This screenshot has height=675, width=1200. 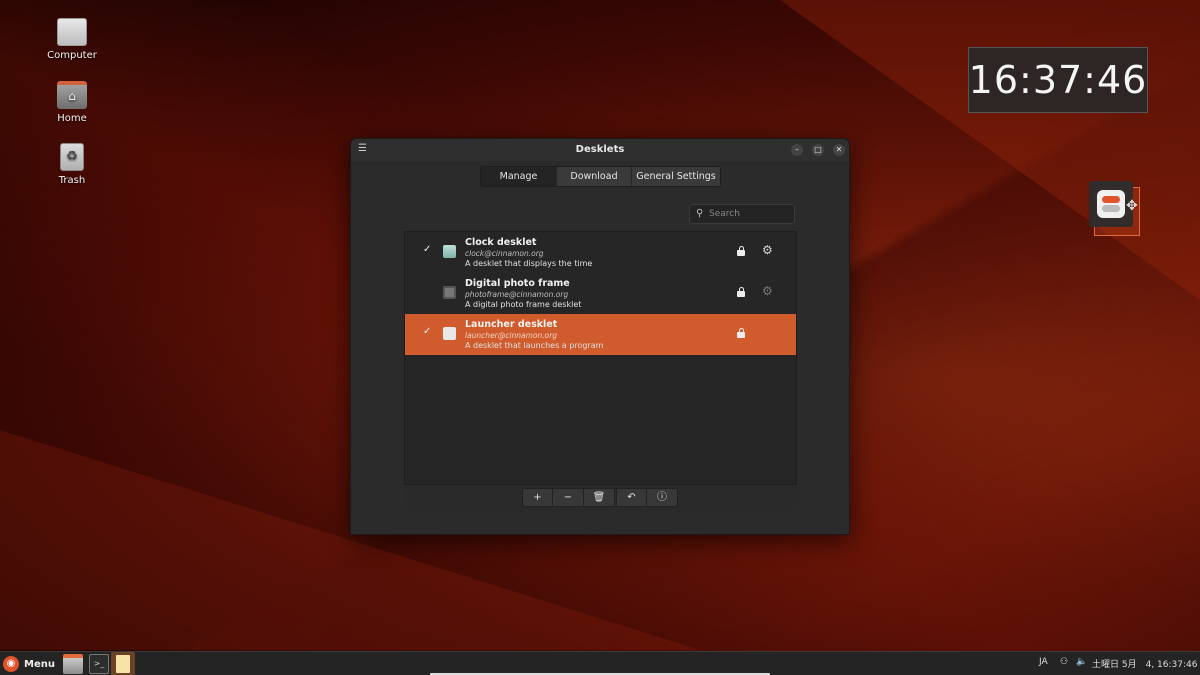 I want to click on list-toolbar: + − 🗑 ↶ ⓘ, so click(x=600, y=496).